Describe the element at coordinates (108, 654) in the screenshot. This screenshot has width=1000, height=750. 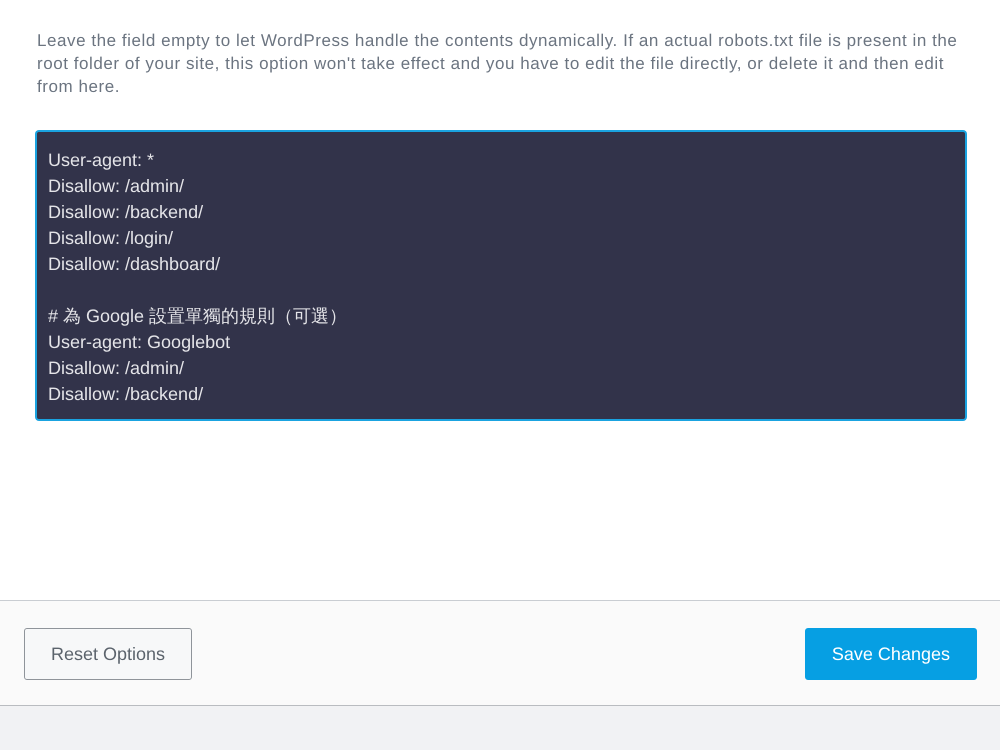
I see `reset-button: Reset Options` at that location.